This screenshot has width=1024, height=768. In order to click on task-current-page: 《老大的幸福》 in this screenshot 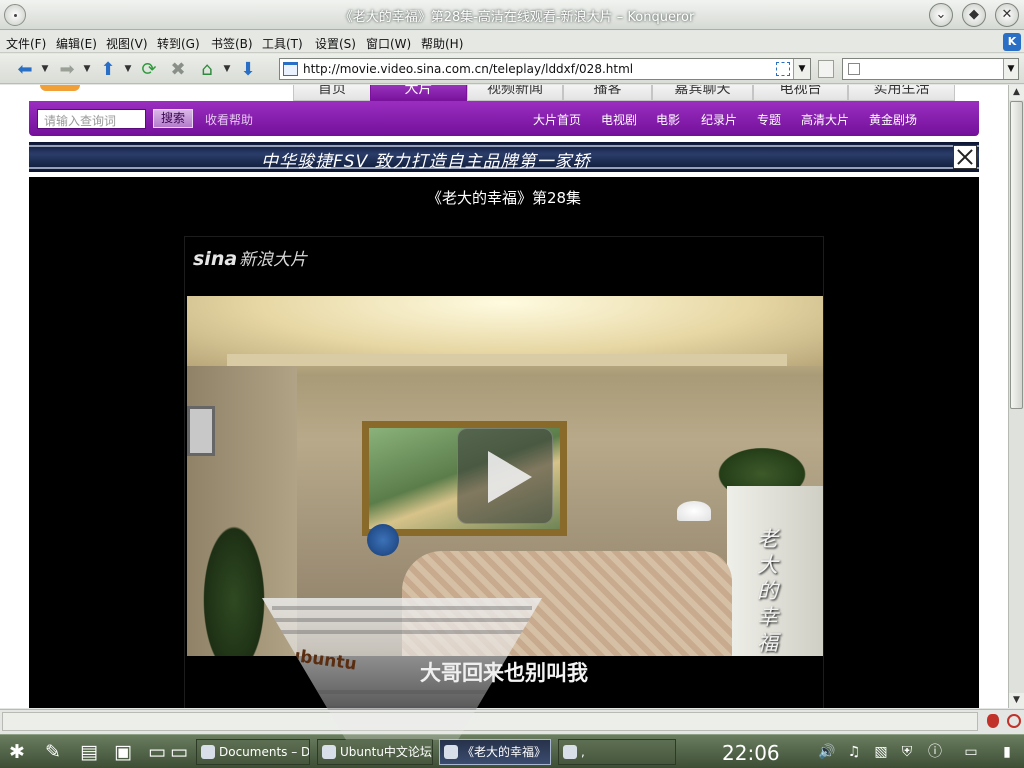, I will do `click(495, 752)`.